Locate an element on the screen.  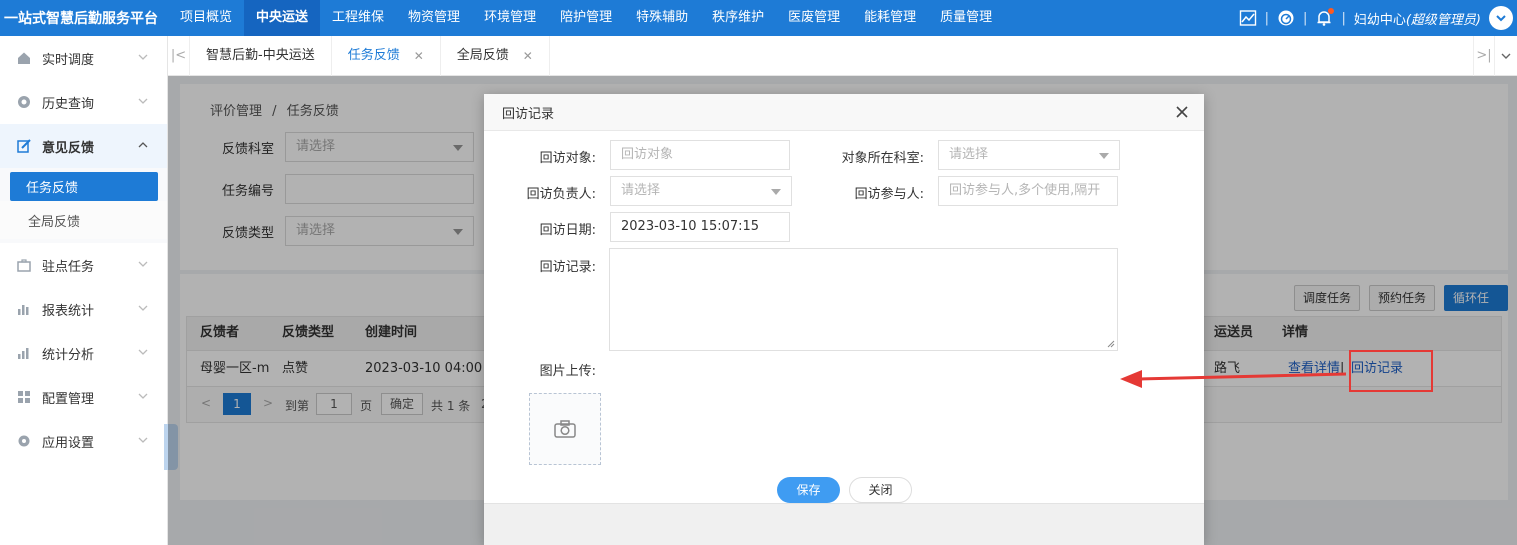
resize-handle-icon is located at coordinates (1111, 344).